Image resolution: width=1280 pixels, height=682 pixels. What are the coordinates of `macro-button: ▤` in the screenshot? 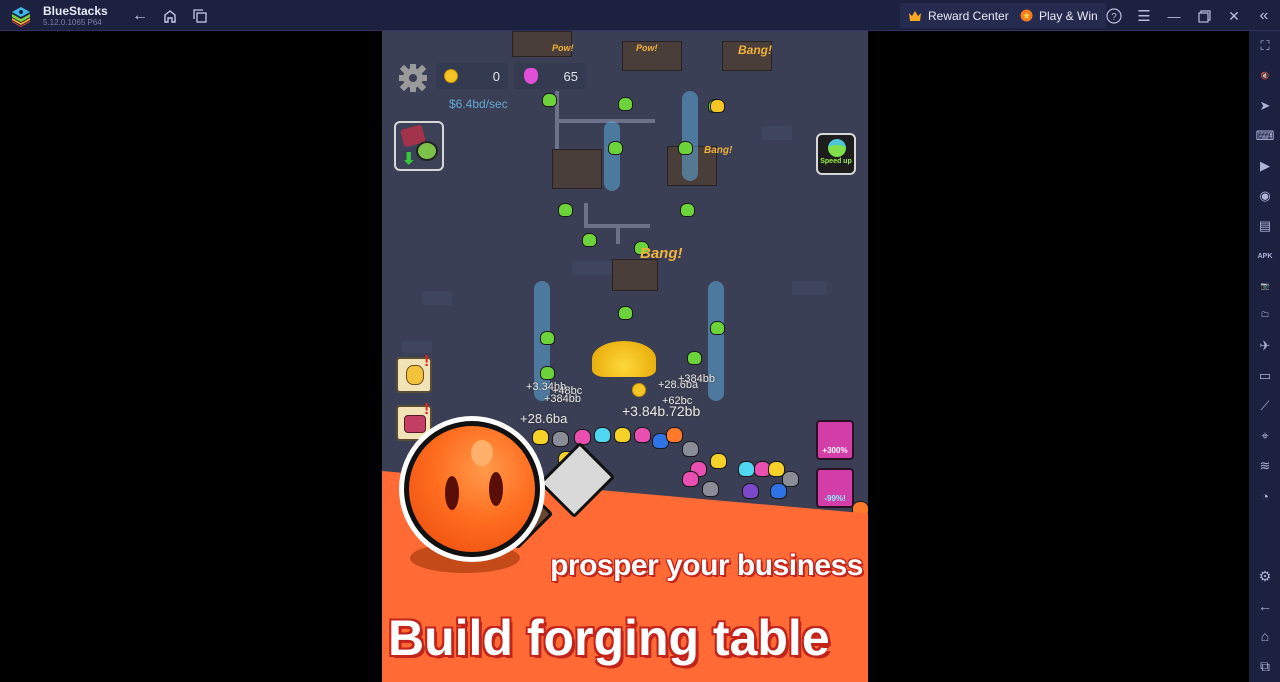 It's located at (1265, 226).